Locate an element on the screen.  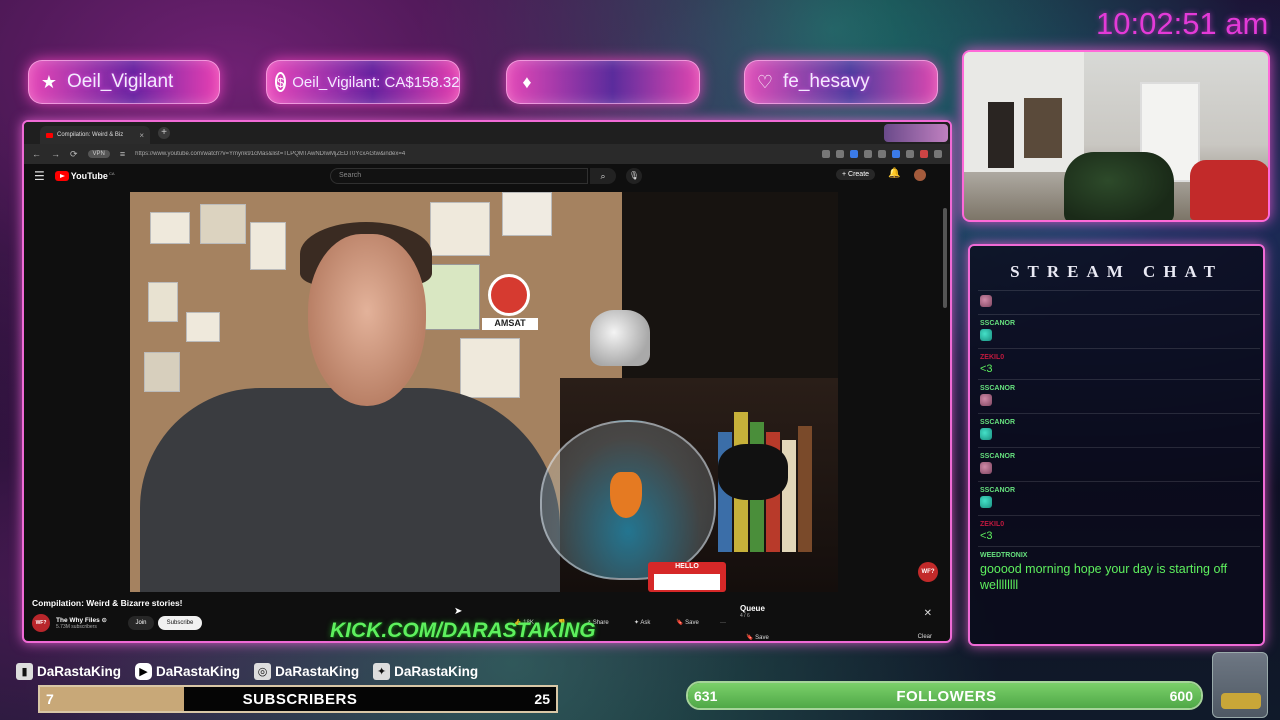
chat-title: STREAM CHAT is located at coordinates (1116, 271).